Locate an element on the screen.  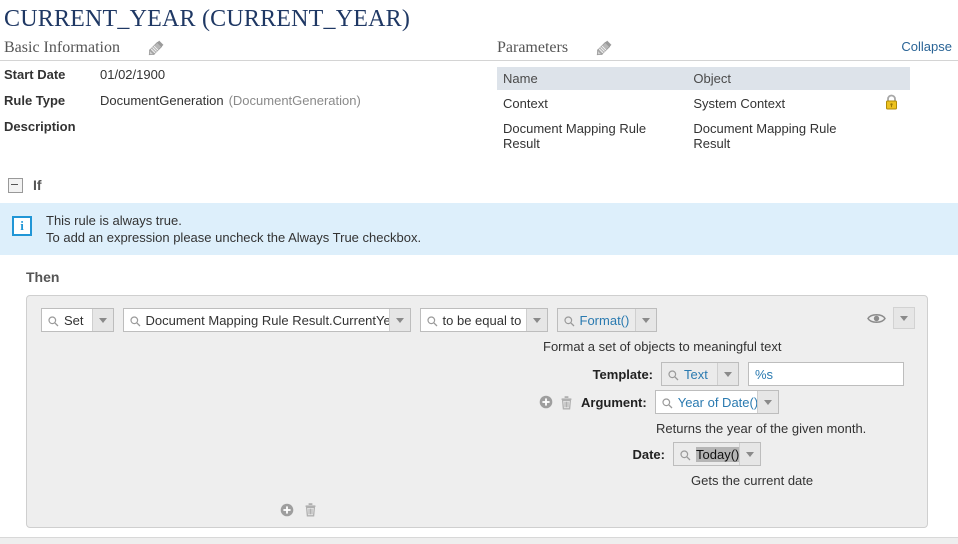
argument-dropdown: Year of Date() is located at coordinates (716, 402).